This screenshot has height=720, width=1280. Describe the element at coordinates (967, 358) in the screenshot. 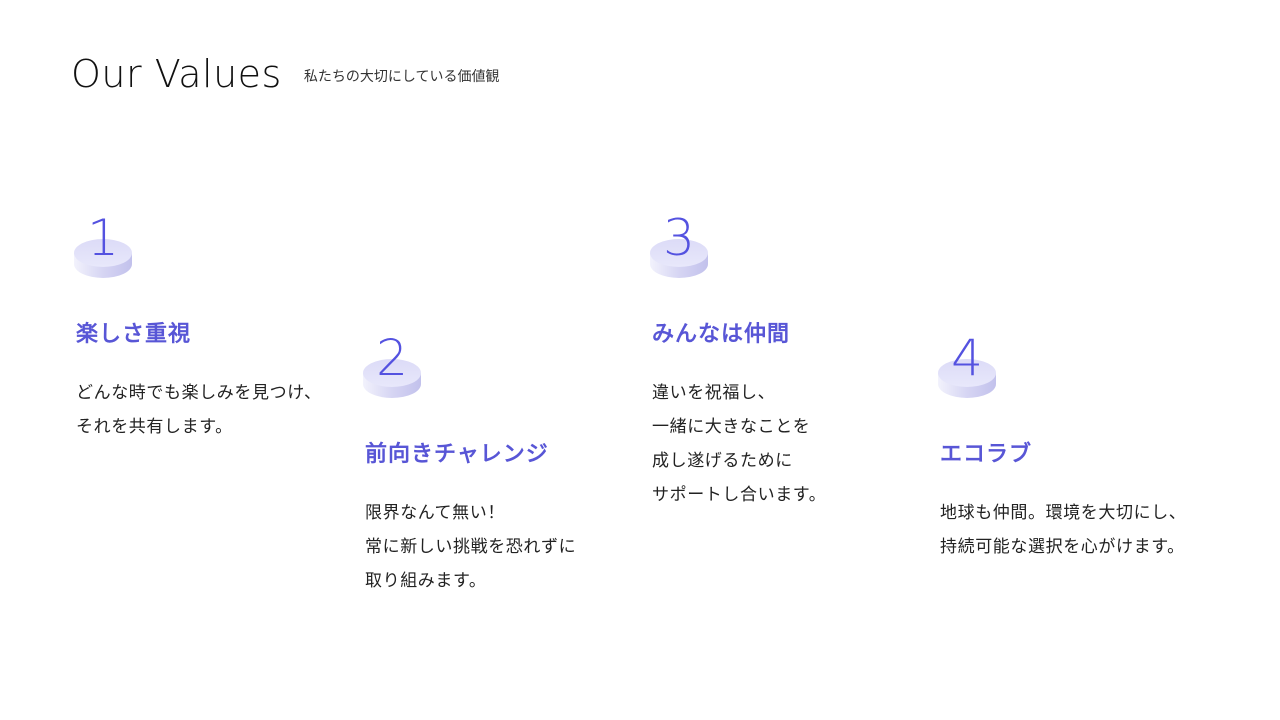

I see `value-number: 4` at that location.